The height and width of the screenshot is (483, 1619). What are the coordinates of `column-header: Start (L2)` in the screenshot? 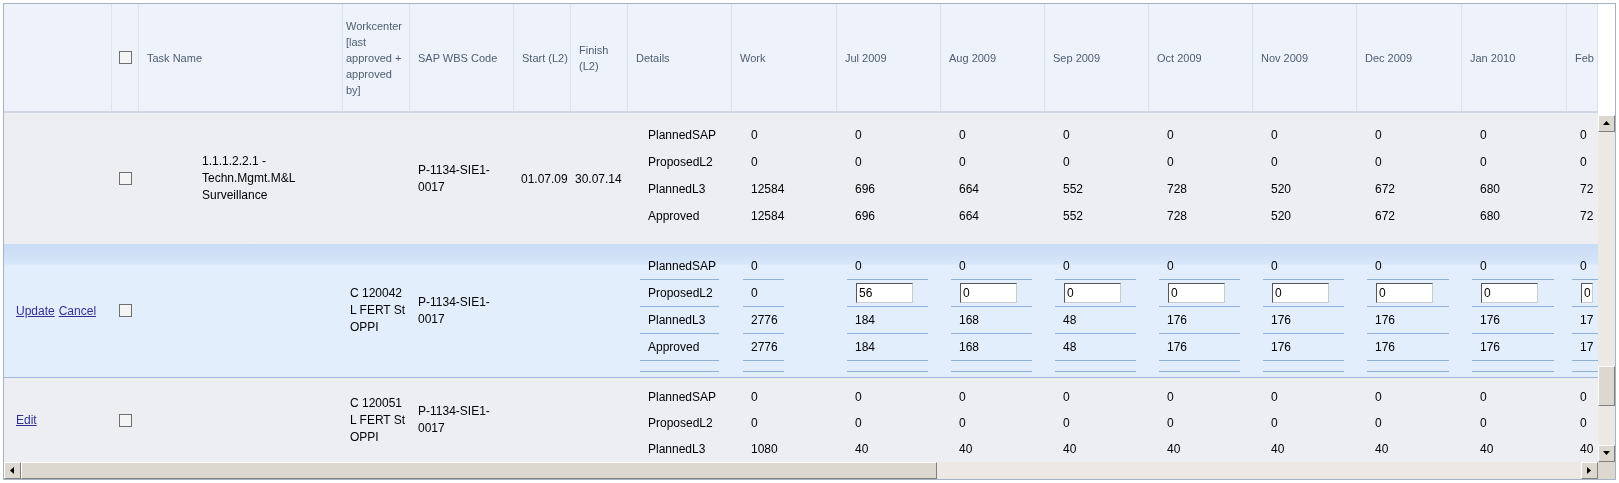 It's located at (545, 57).